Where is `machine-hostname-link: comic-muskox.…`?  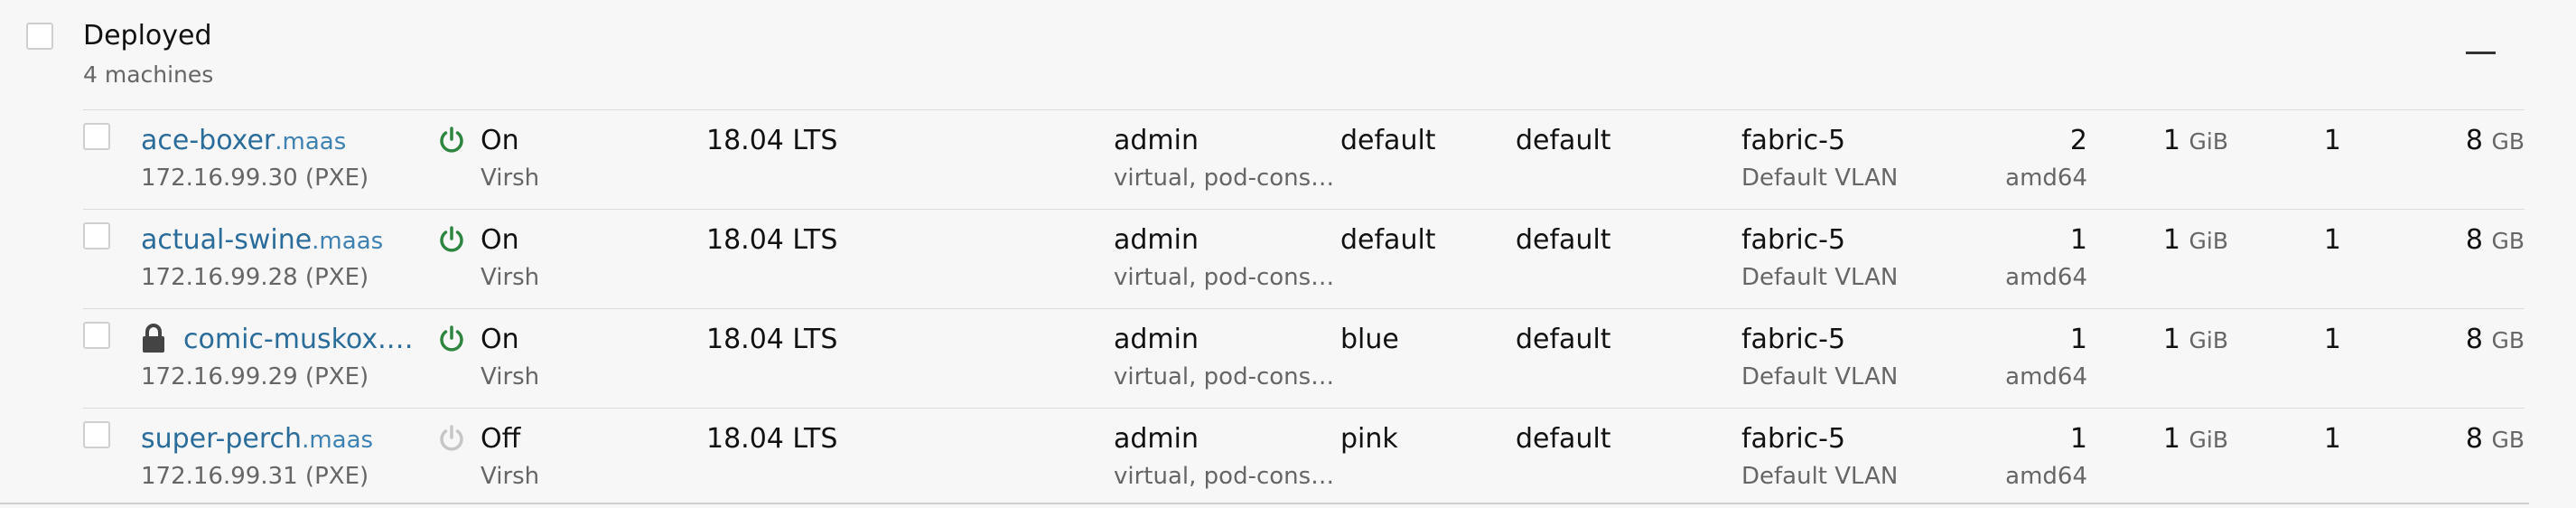 machine-hostname-link: comic-muskox.… is located at coordinates (298, 339).